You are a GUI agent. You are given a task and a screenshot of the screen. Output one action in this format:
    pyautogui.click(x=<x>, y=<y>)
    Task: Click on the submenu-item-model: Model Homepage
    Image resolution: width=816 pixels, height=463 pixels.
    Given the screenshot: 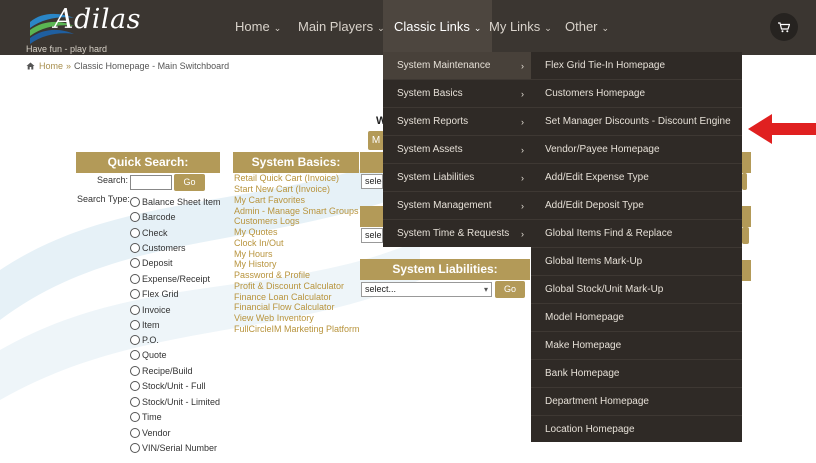 What is the action you would take?
    pyautogui.click(x=636, y=318)
    